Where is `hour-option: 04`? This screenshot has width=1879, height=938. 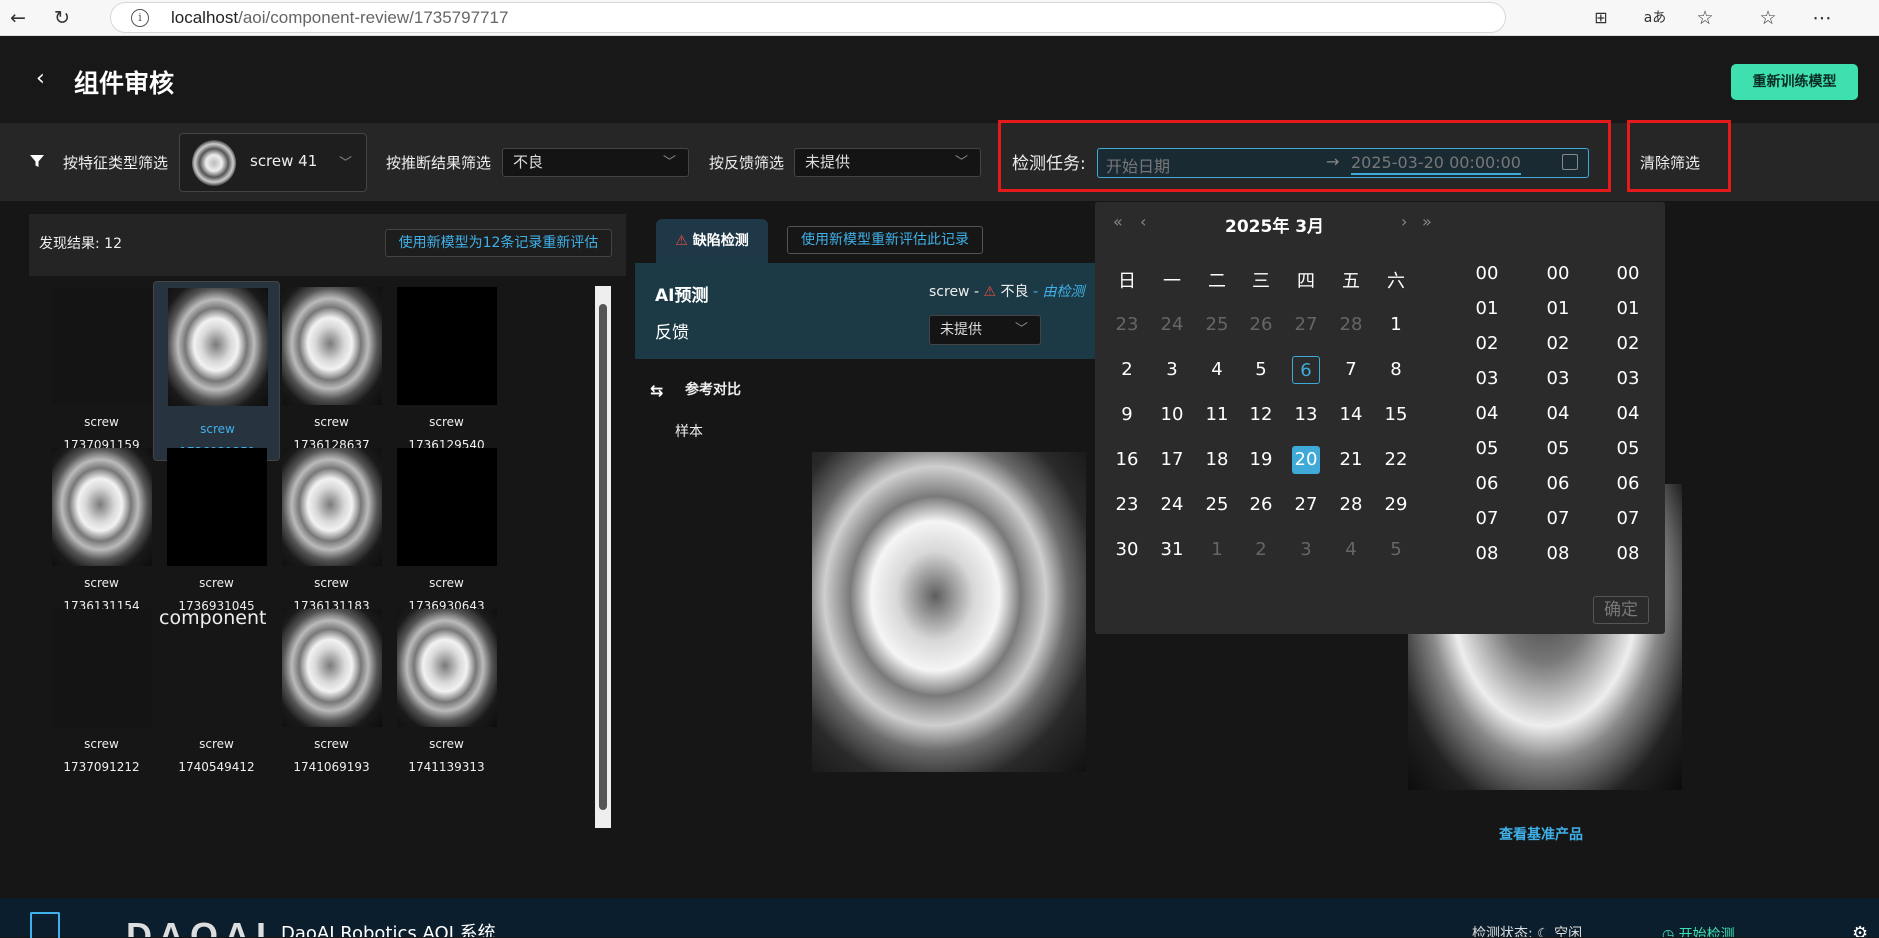 hour-option: 04 is located at coordinates (1487, 413).